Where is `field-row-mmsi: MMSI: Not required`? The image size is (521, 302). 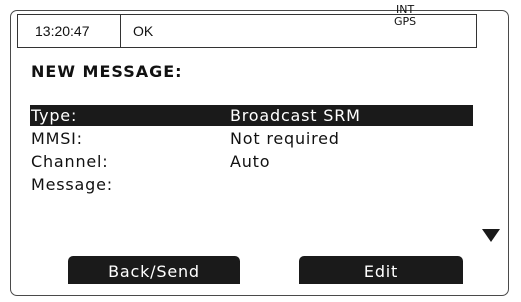 field-row-mmsi: MMSI: Not required is located at coordinates (251, 138).